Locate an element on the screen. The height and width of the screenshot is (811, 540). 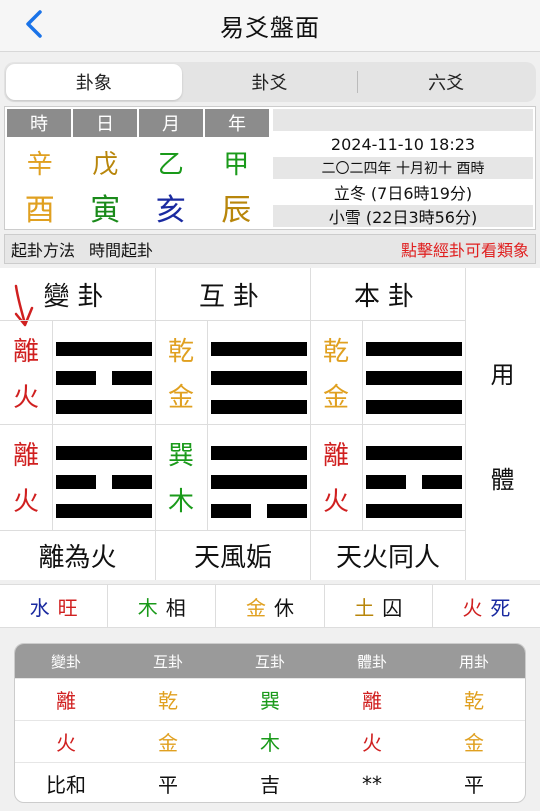
table-row: 火金木火金 is located at coordinates (270, 741).